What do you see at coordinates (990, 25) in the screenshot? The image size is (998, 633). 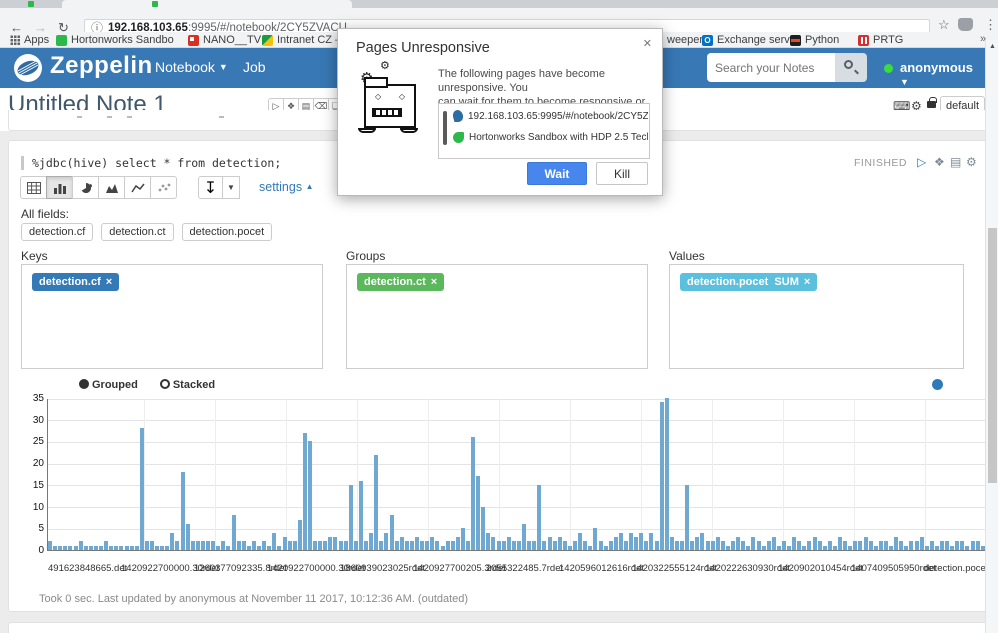 I see `chrome-menu-icon: ⋮` at bounding box center [990, 25].